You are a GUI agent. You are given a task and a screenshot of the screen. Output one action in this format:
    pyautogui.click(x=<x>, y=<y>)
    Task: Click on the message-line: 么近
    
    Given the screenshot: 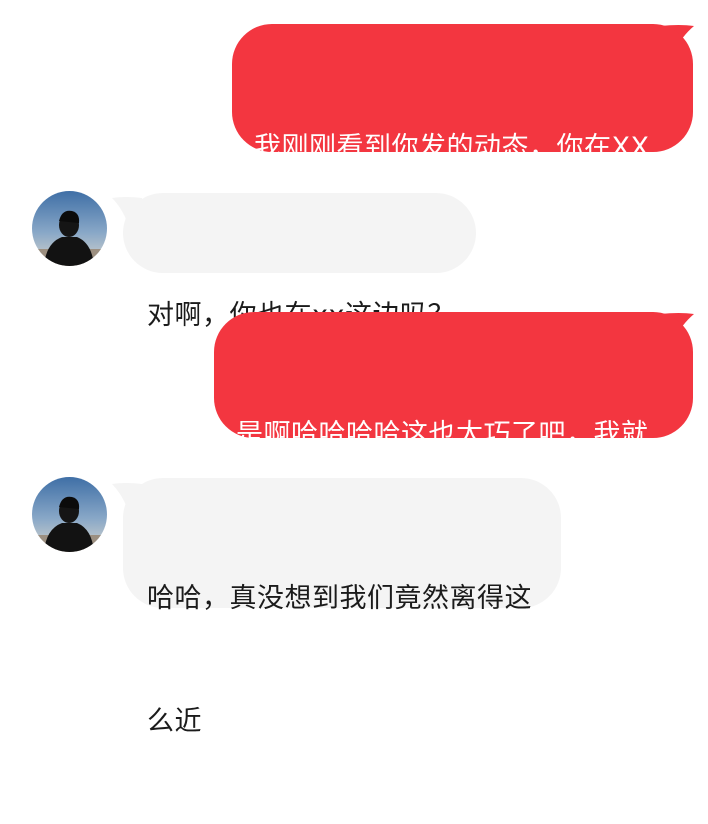 What is the action you would take?
    pyautogui.click(x=174, y=721)
    